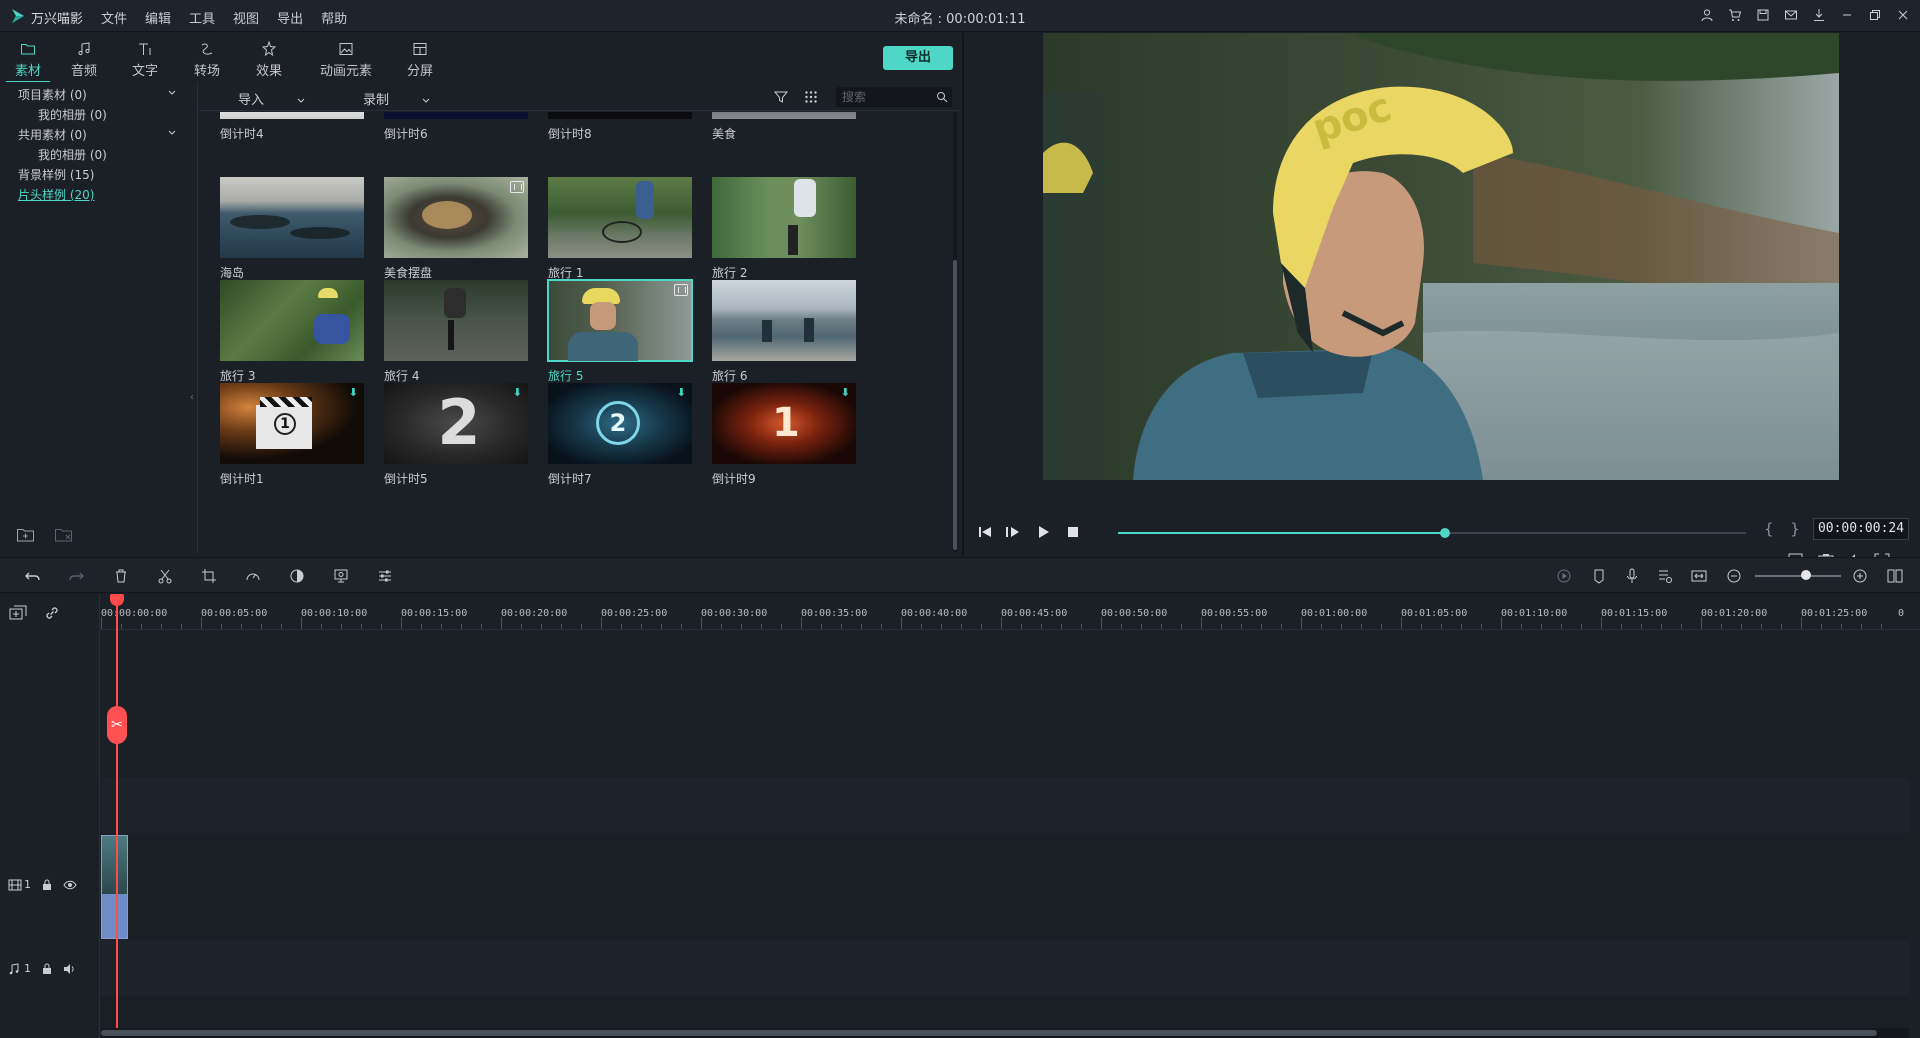 The image size is (1920, 1038). What do you see at coordinates (64, 535) in the screenshot?
I see `remove-folder-icon` at bounding box center [64, 535].